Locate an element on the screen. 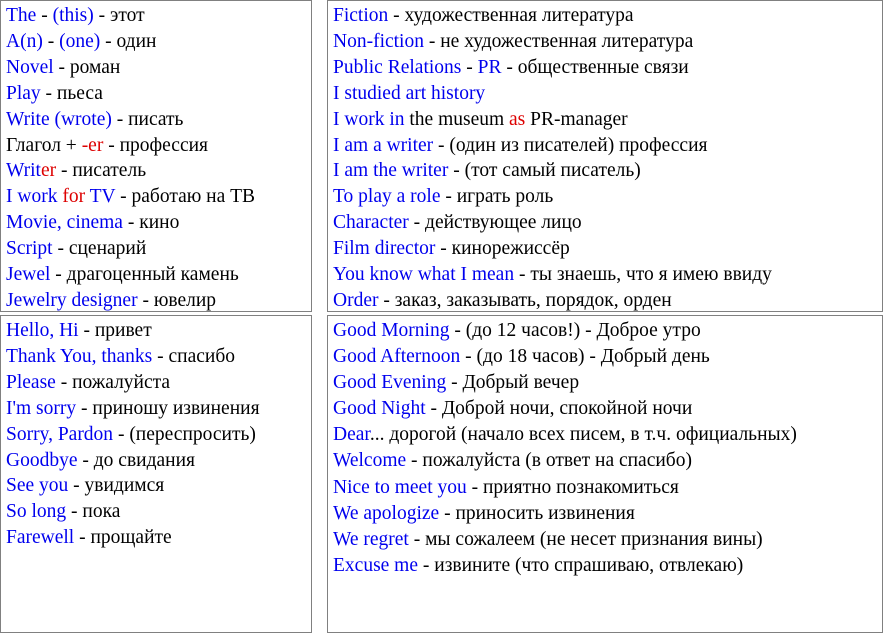  vocab-segment: писать is located at coordinates (156, 119).